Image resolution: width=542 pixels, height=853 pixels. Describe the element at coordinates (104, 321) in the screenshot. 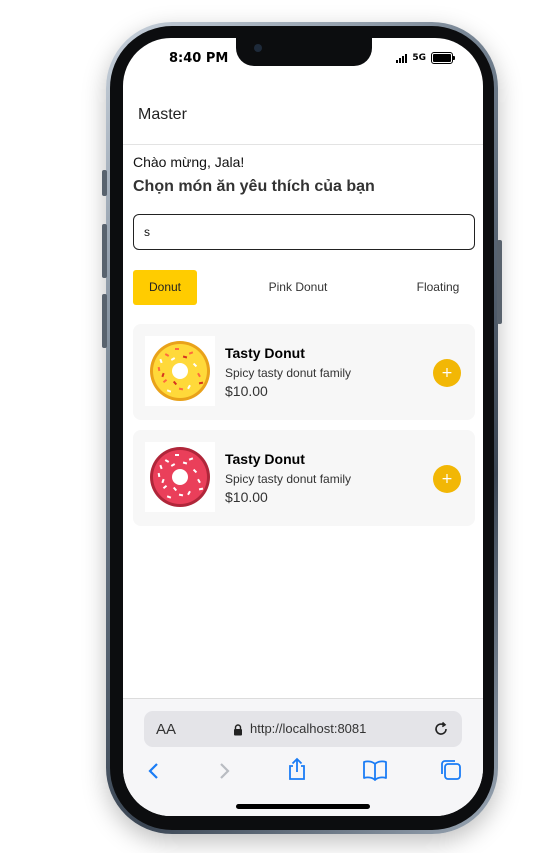

I see `volume-down-button` at that location.